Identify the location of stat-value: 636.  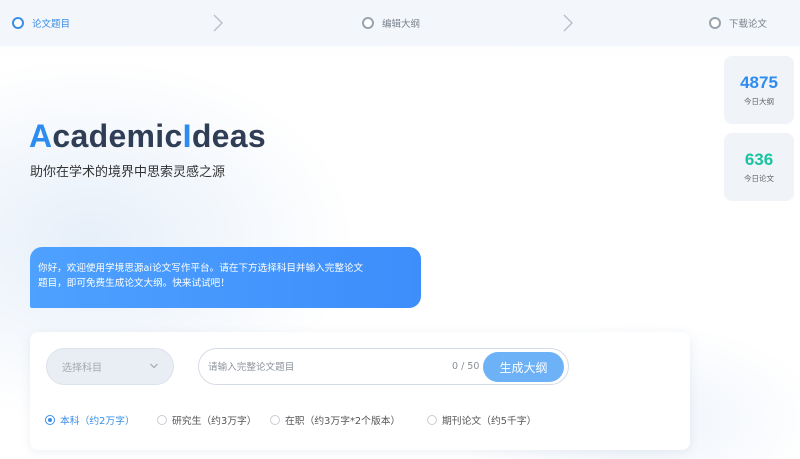
(759, 159).